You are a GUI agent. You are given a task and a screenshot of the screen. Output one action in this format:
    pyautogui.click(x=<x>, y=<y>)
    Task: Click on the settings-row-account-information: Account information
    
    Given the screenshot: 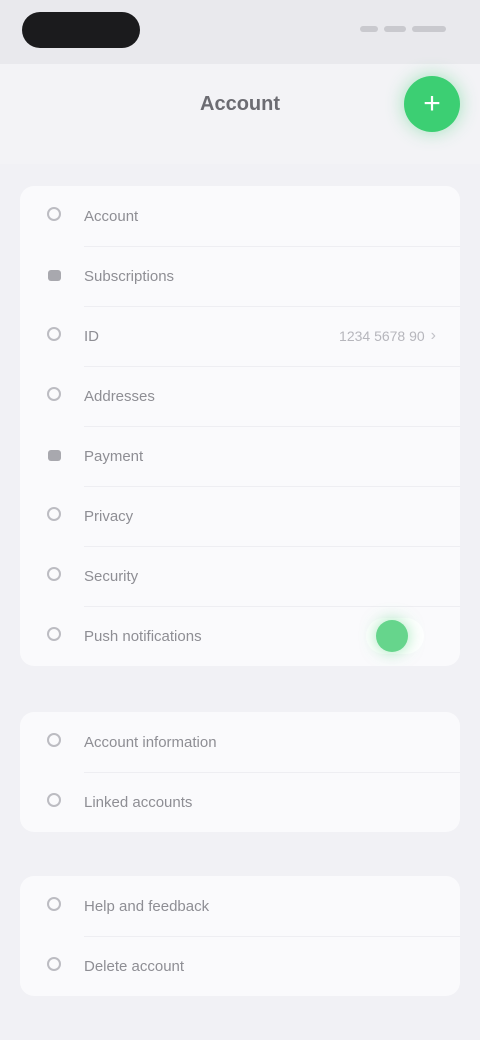 What is the action you would take?
    pyautogui.click(x=240, y=742)
    